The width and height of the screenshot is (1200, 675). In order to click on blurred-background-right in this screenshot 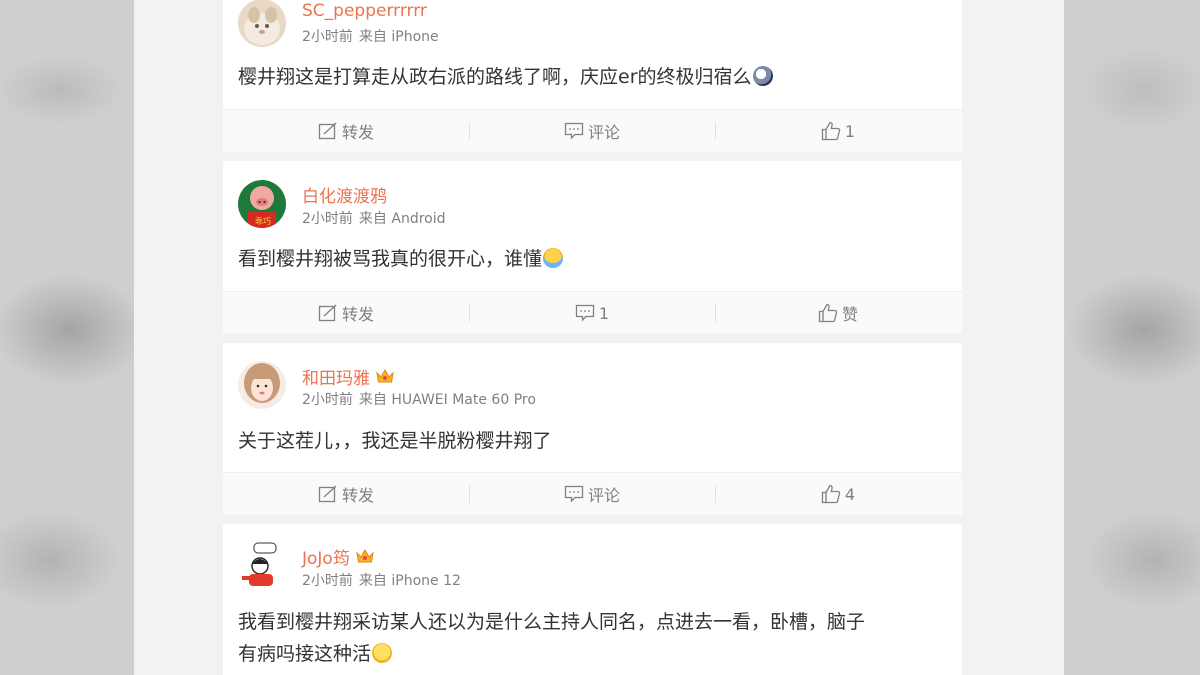, I will do `click(1132, 337)`.